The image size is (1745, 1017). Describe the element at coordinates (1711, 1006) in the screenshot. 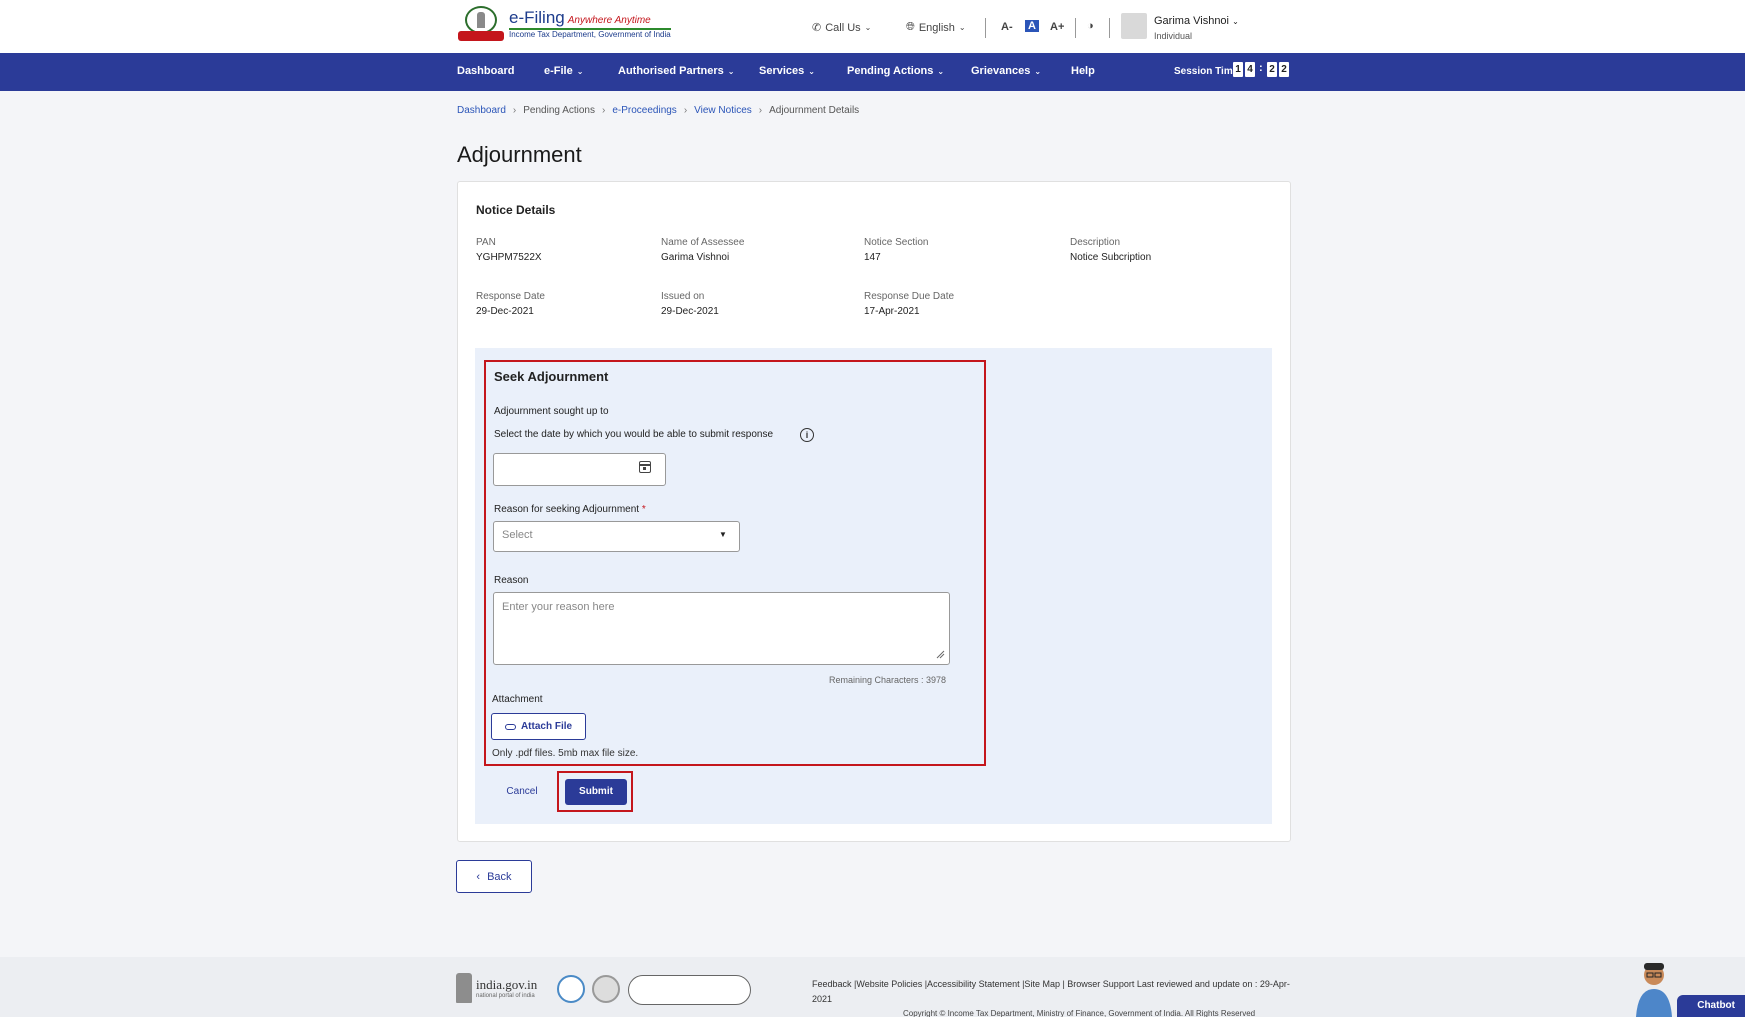

I see `chatbot-button: Chatbot` at that location.